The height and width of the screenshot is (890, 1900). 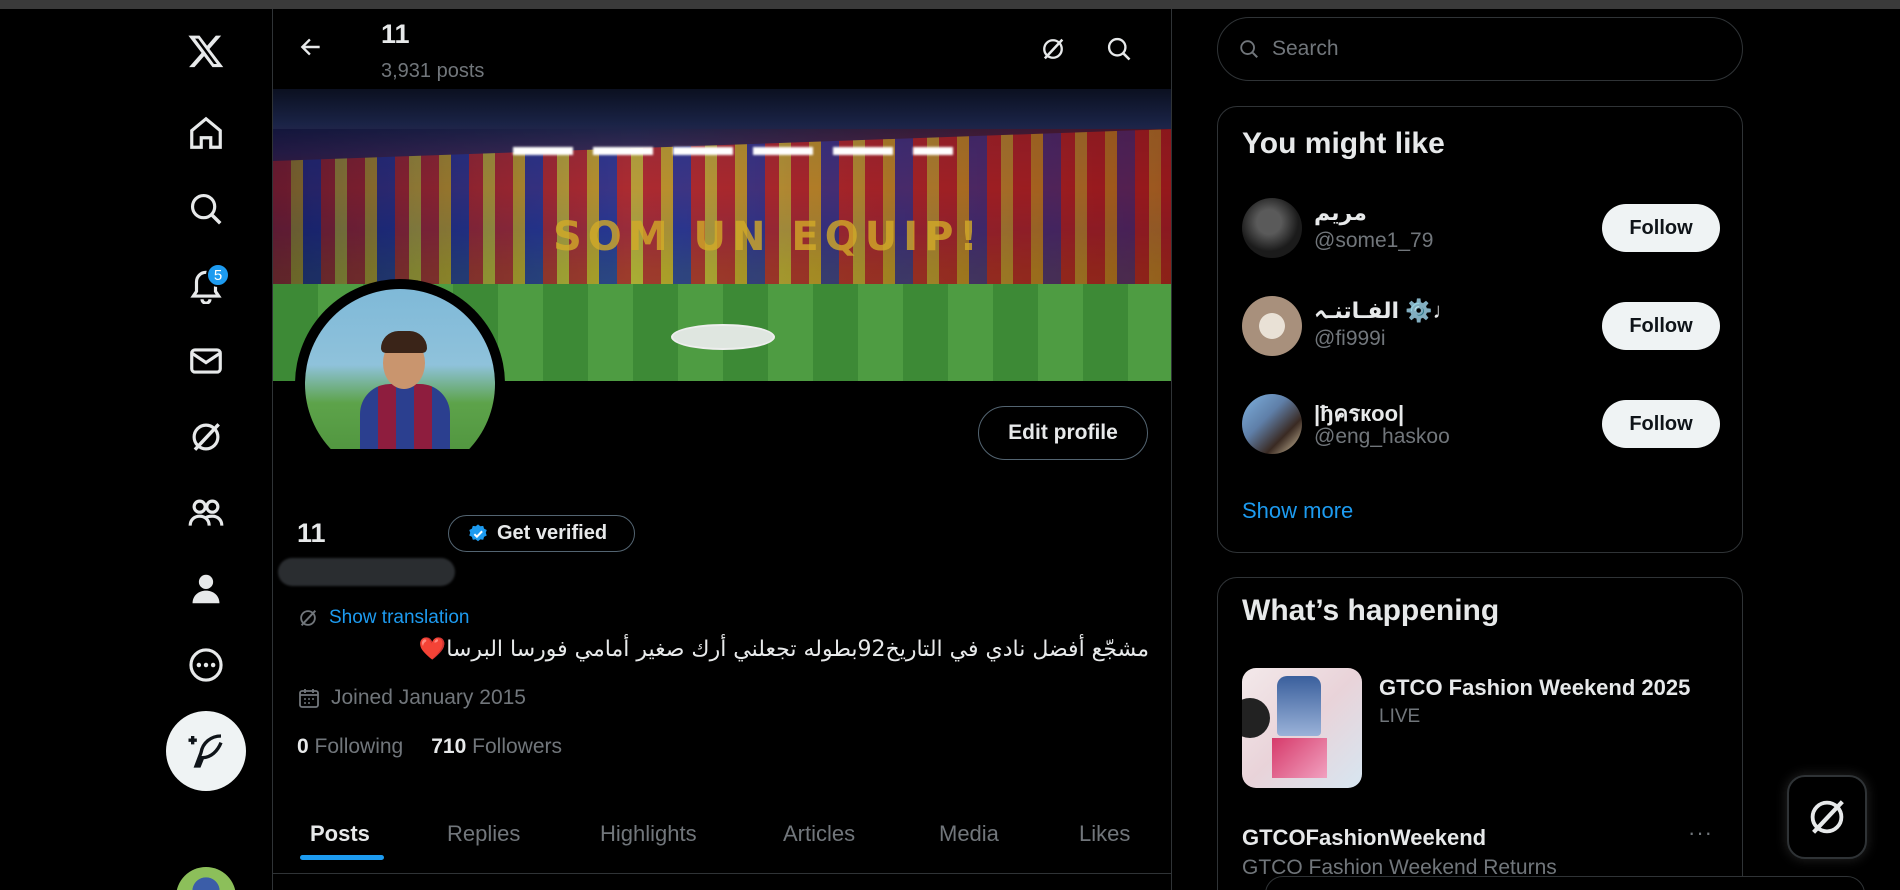 What do you see at coordinates (768, 237) in the screenshot?
I see `banner-slogan: SOM UN EQUIP!` at bounding box center [768, 237].